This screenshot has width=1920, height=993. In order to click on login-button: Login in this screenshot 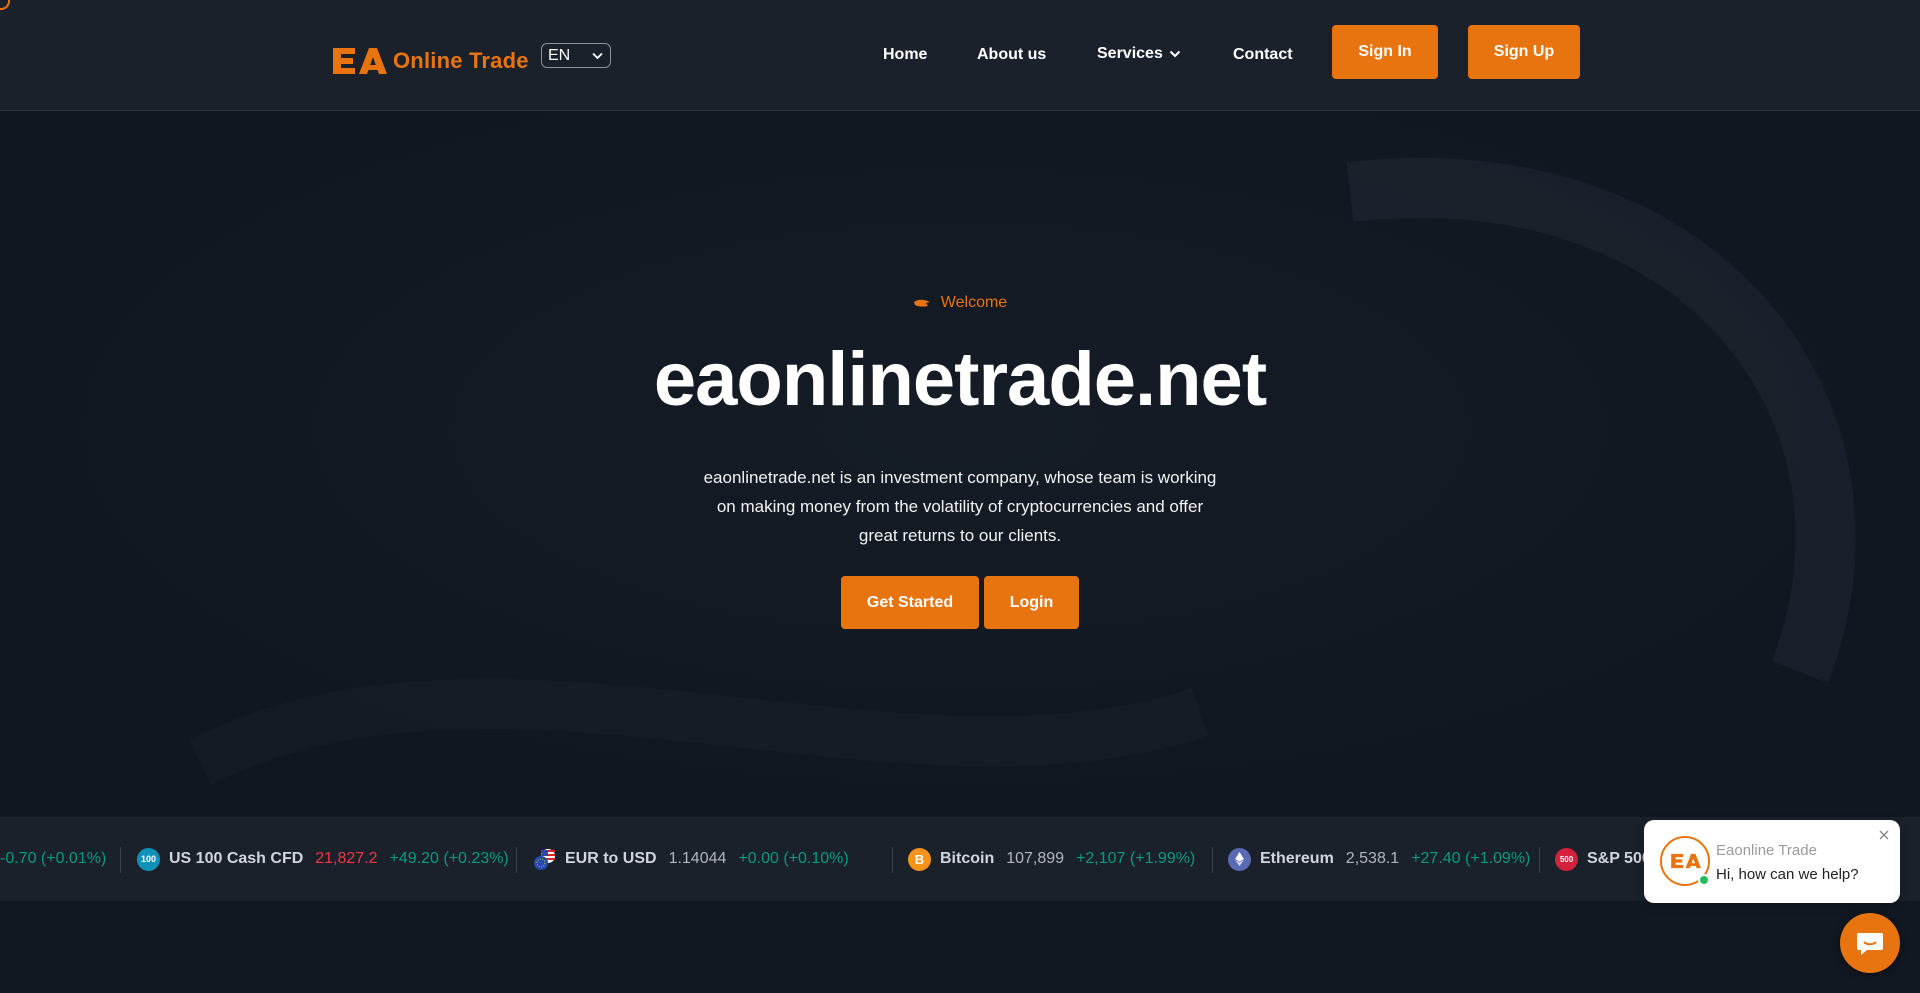, I will do `click(1031, 602)`.